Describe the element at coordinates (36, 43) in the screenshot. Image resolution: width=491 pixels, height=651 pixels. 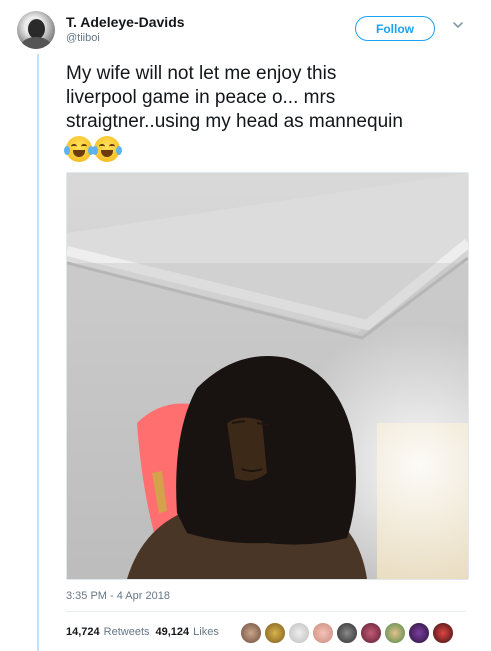
I see `avatar-body` at that location.